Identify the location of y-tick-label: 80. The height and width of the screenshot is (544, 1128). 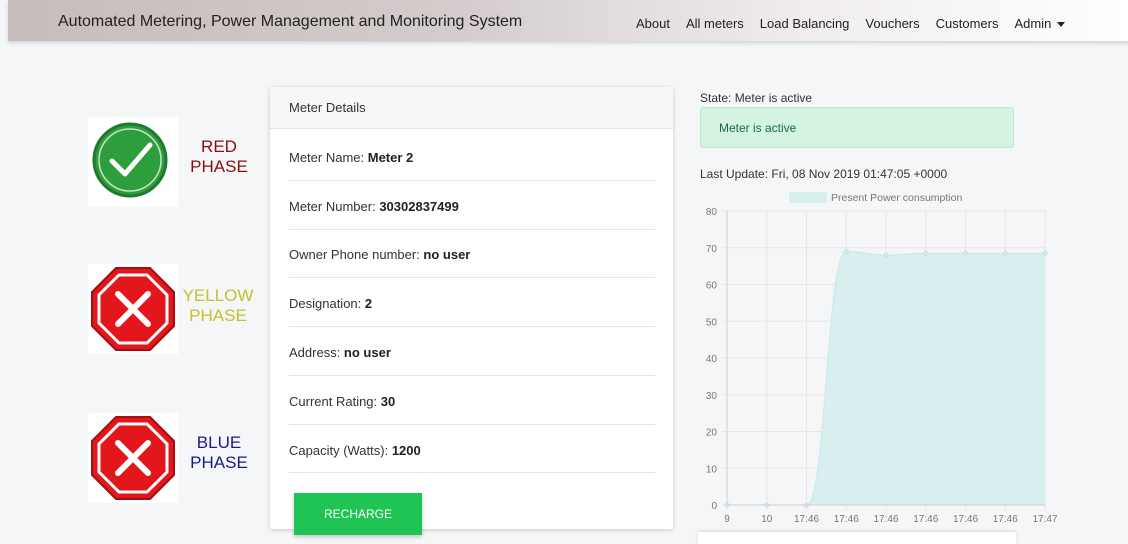
(712, 212).